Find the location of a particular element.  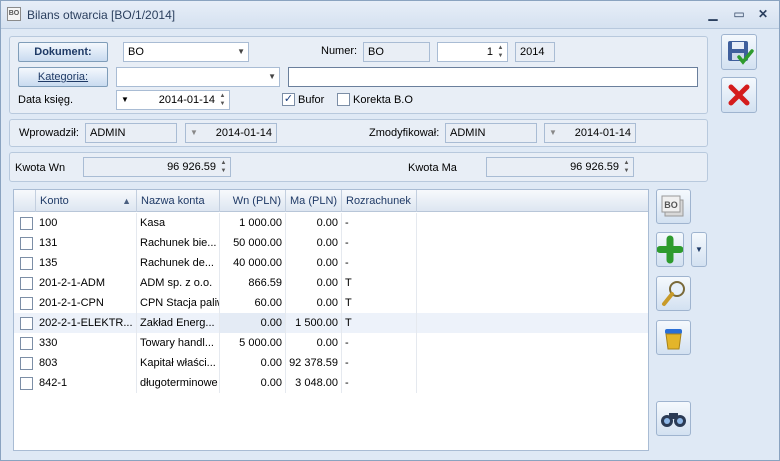

korekta-checkbox is located at coordinates (343, 99).